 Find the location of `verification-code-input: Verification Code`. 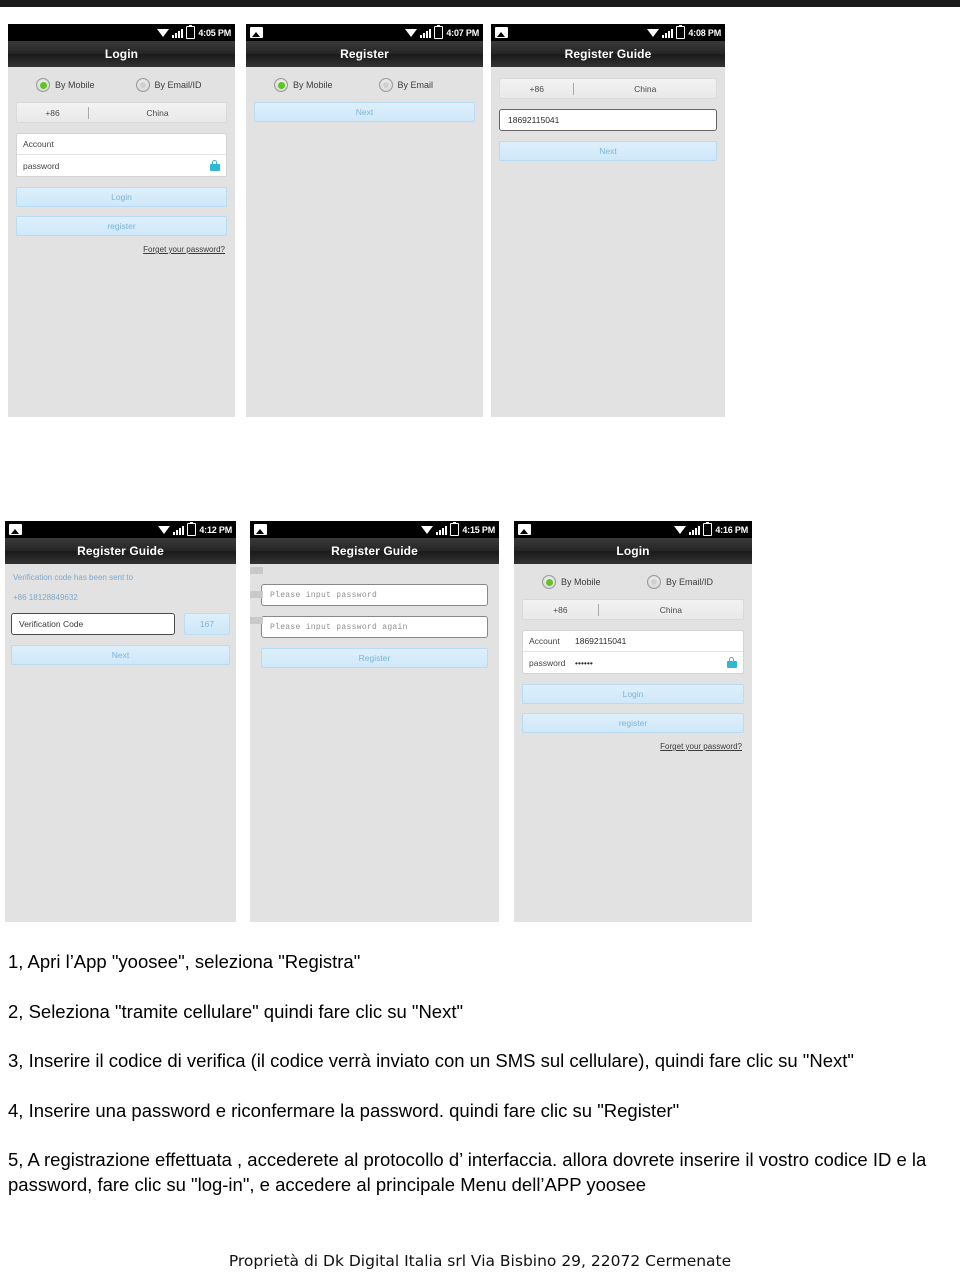

verification-code-input: Verification Code is located at coordinates (93, 624).